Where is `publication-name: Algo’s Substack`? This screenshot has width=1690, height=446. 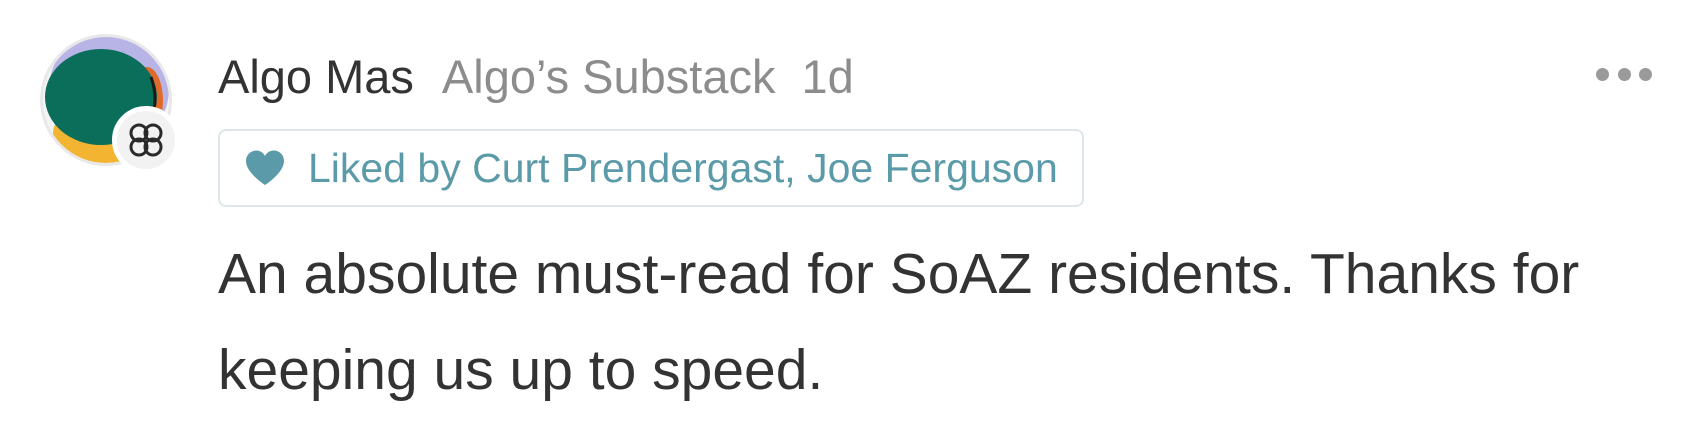
publication-name: Algo’s Substack is located at coordinates (609, 76).